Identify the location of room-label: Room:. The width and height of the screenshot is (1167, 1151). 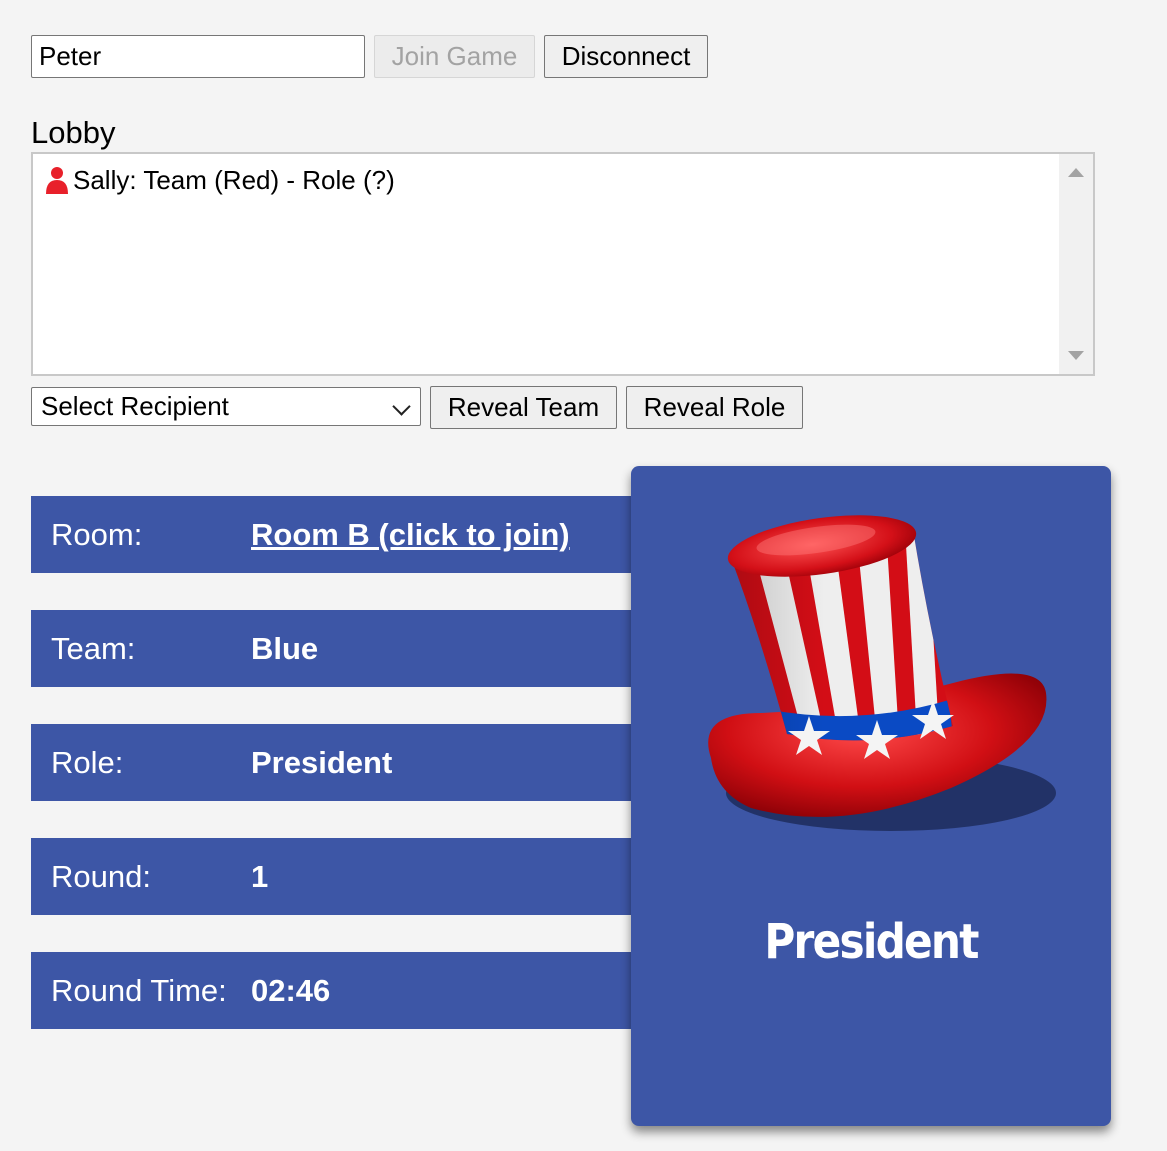
(97, 534).